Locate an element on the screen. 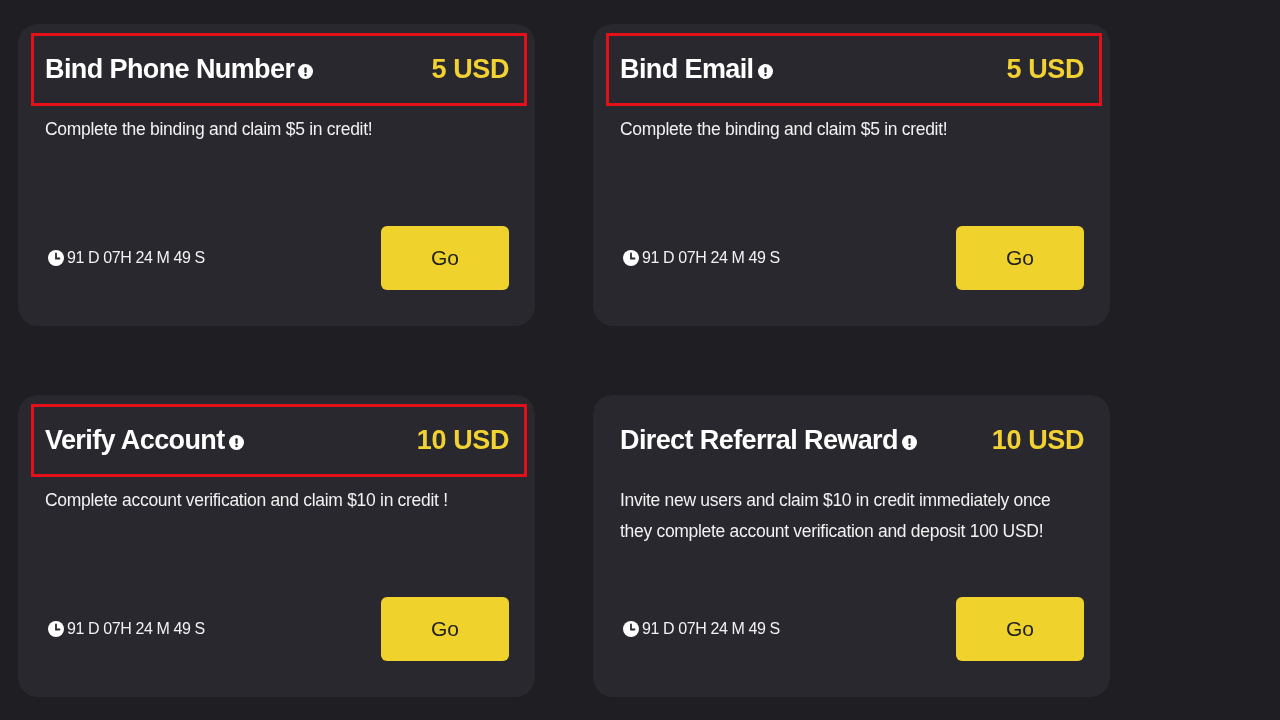 The height and width of the screenshot is (720, 1280). task-title: Bind Email is located at coordinates (687, 69).